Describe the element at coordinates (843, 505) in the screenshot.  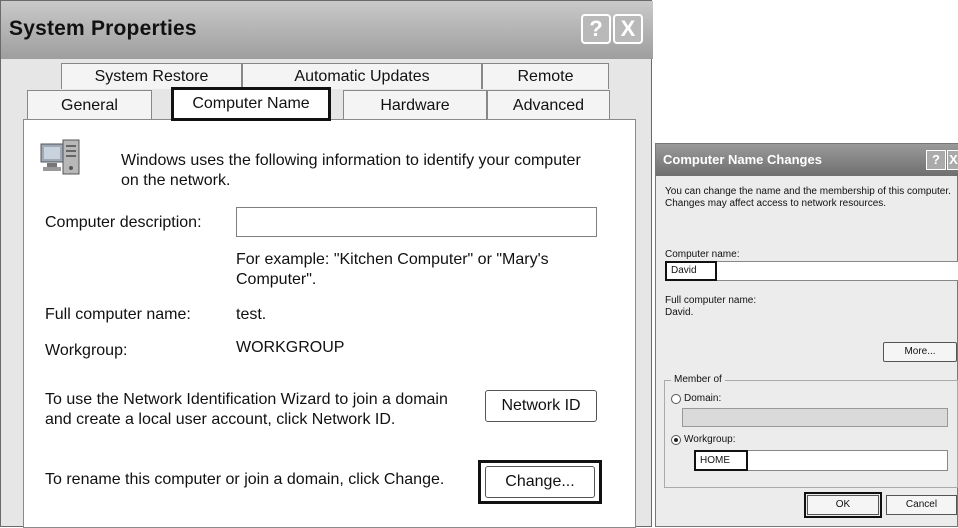
I see `ok-button: OK` at that location.